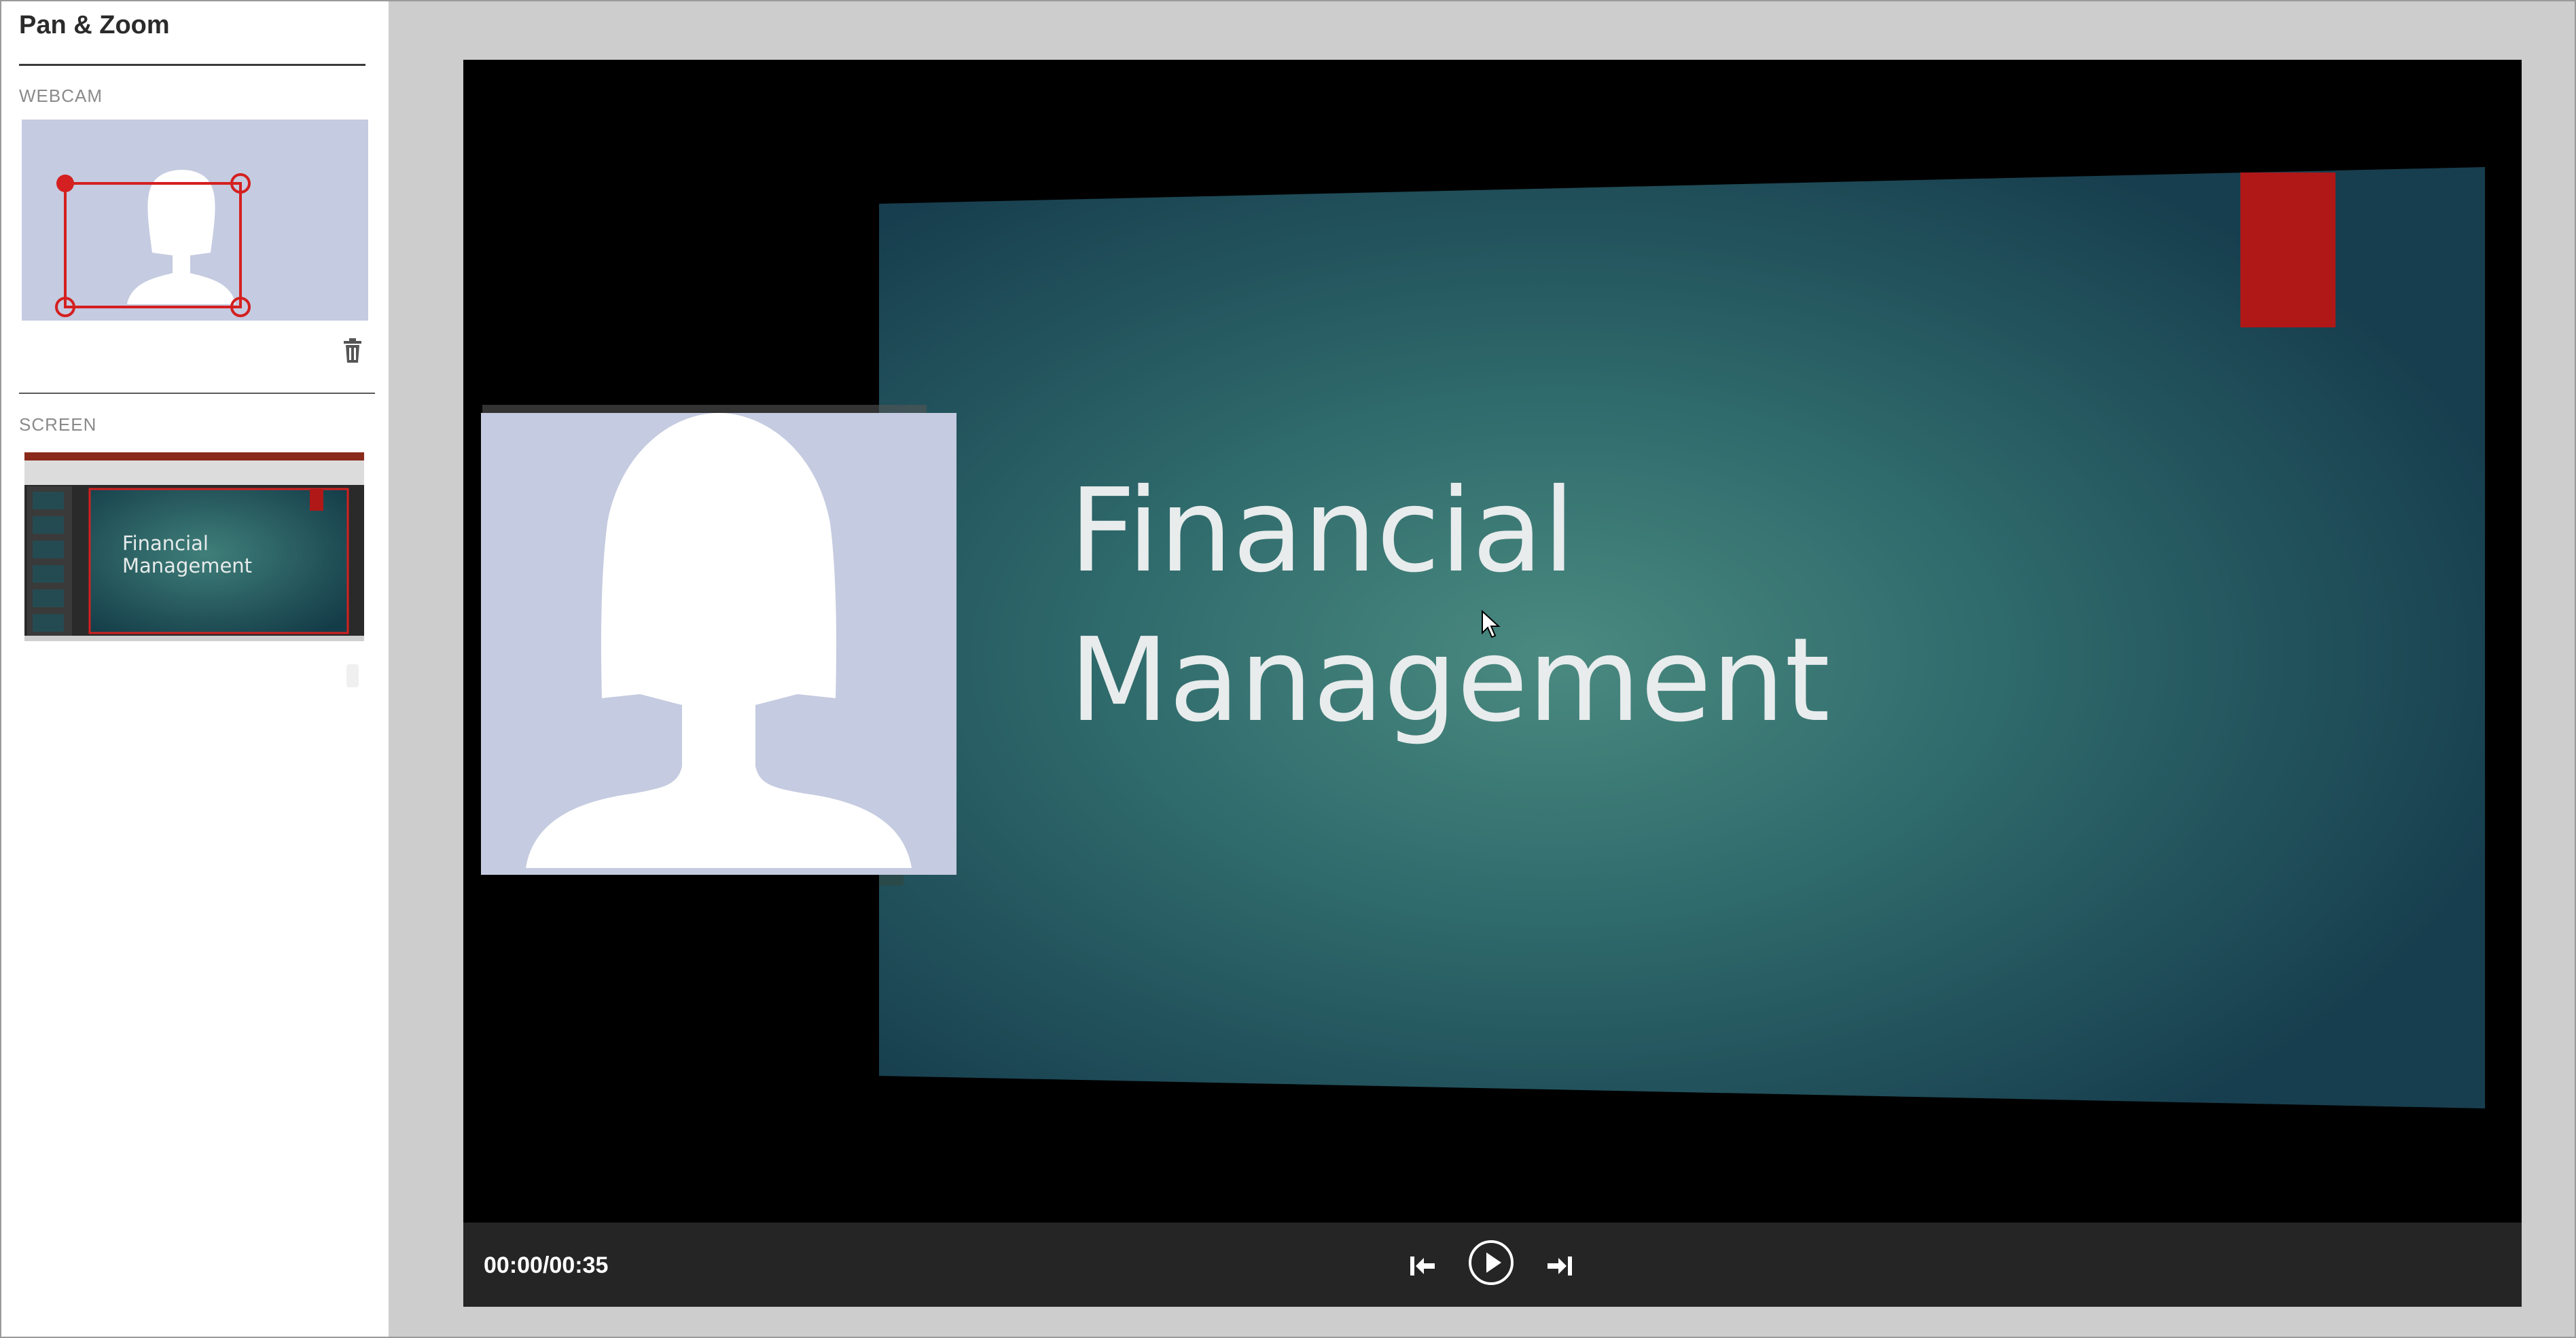  What do you see at coordinates (94, 25) in the screenshot?
I see `panel-title: Pan & Zoom` at bounding box center [94, 25].